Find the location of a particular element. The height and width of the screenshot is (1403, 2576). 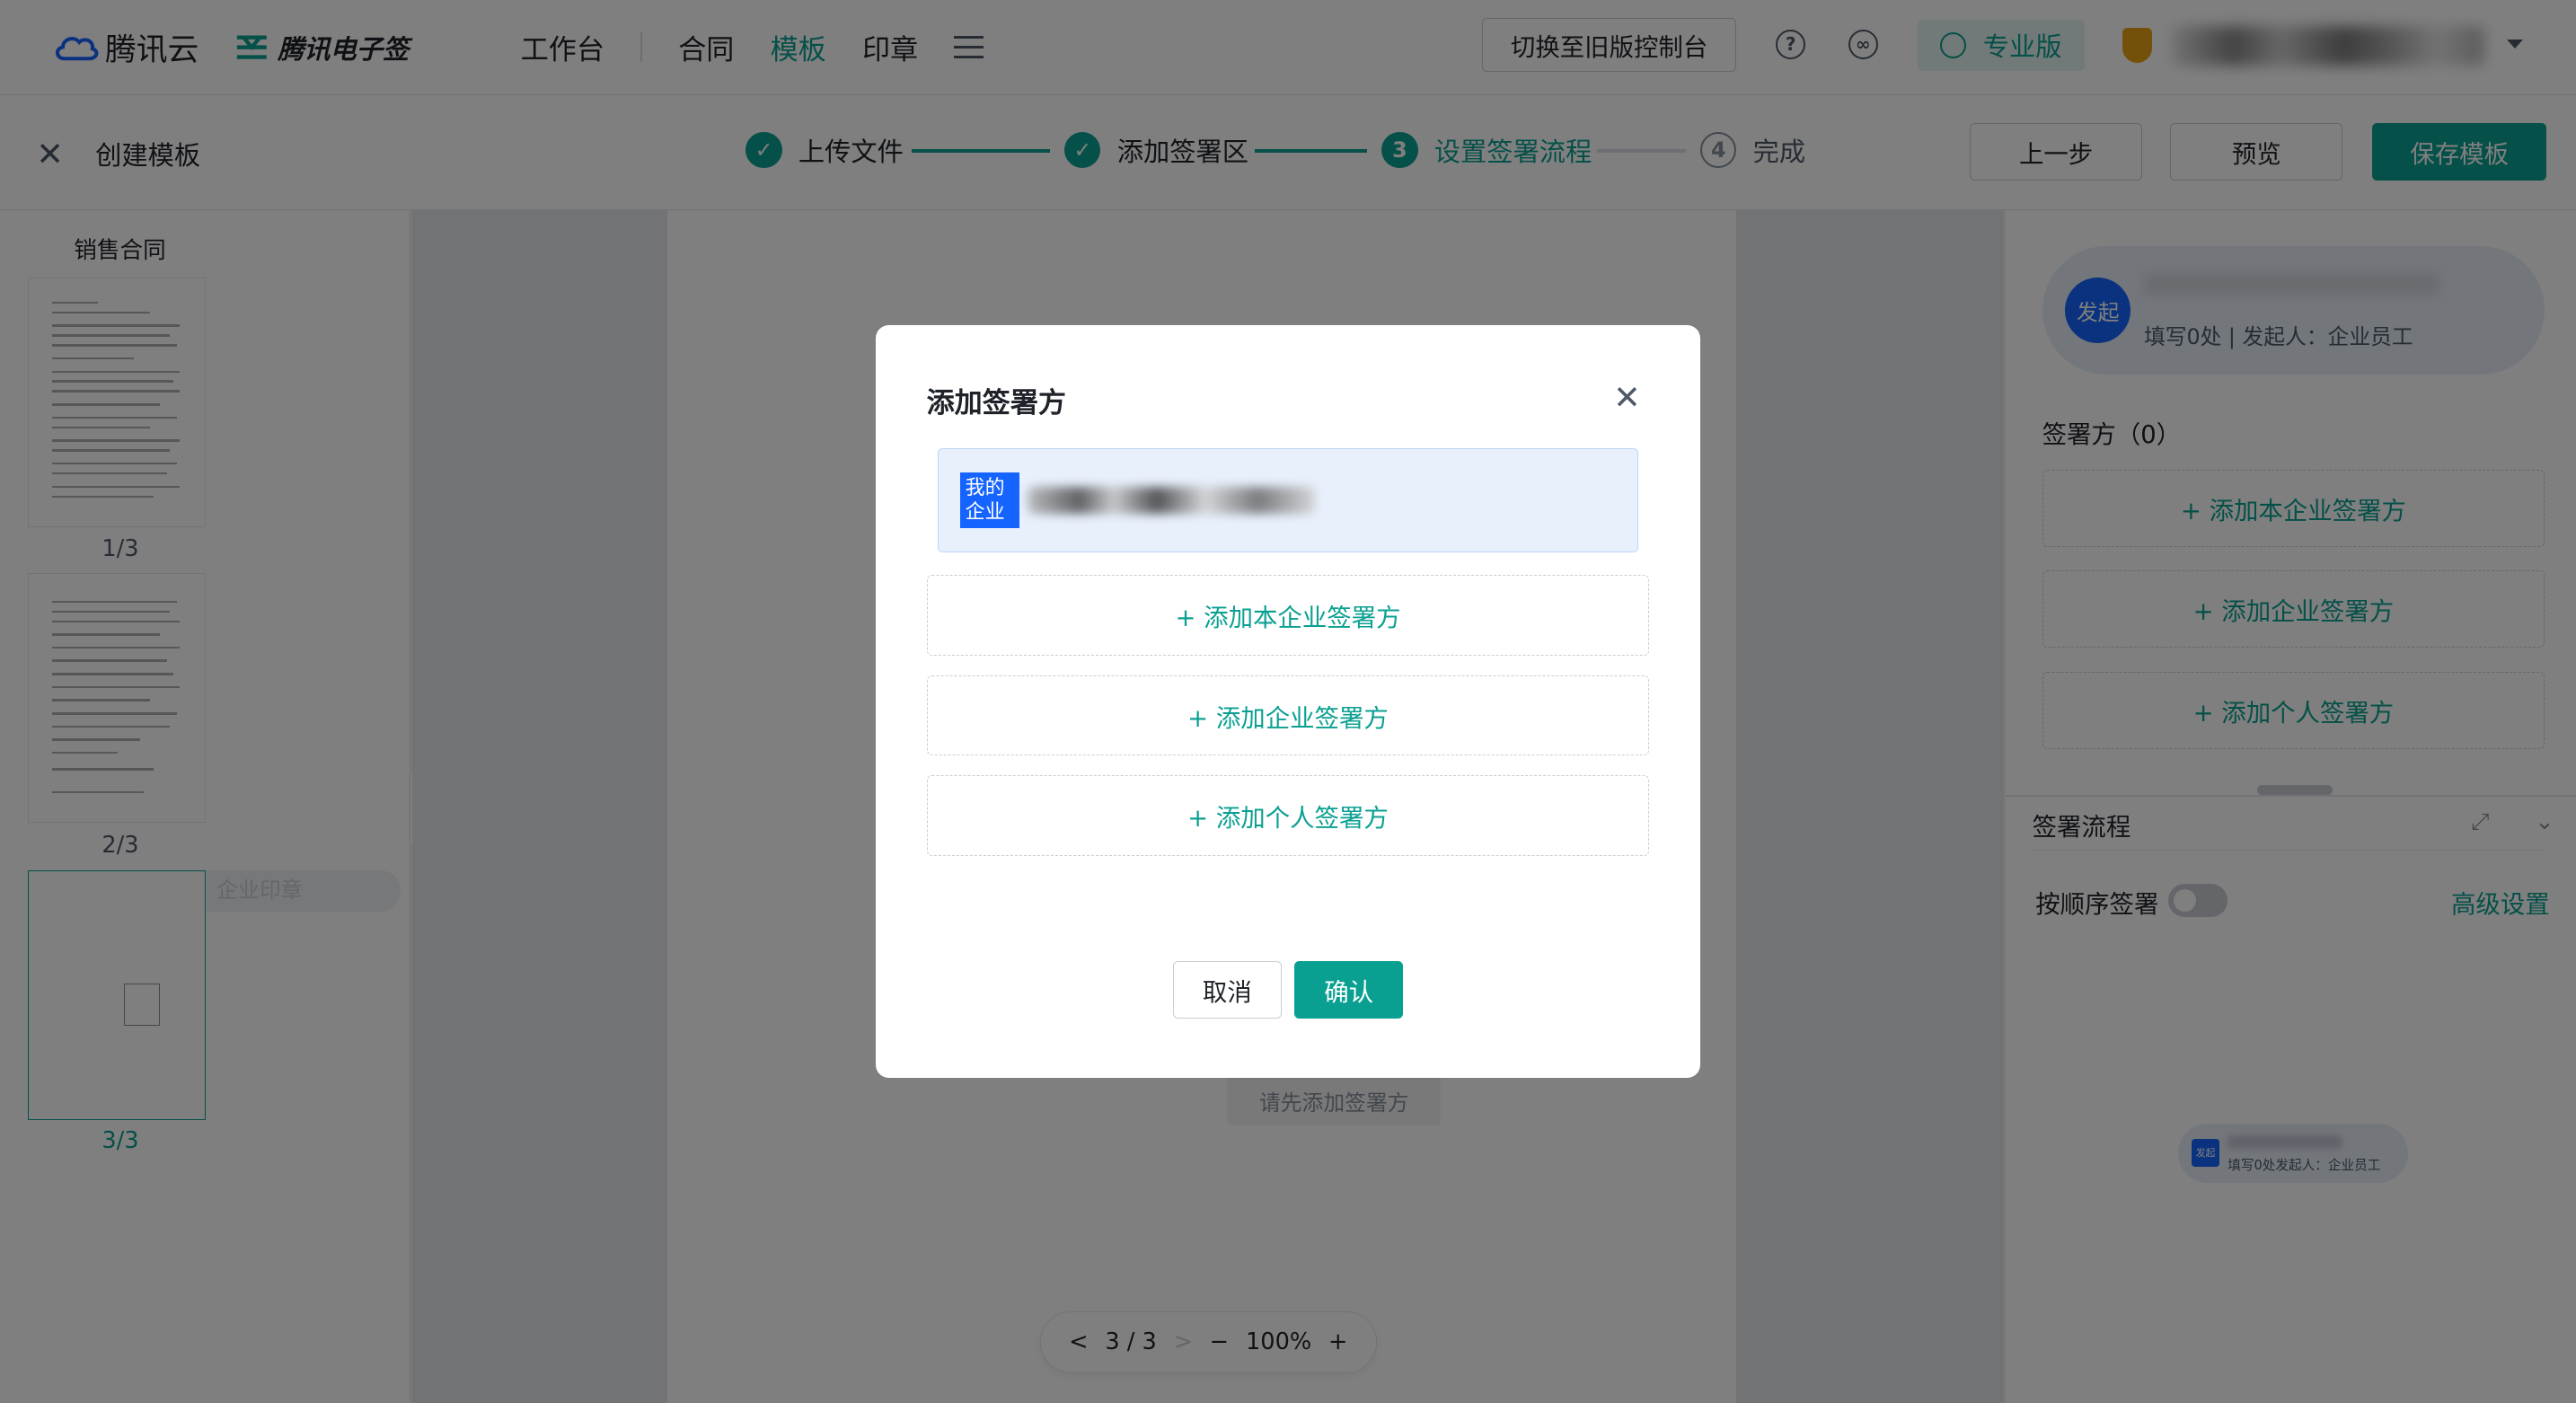

add-person-signer-button: + 添加个人签署方 is located at coordinates (1288, 815).